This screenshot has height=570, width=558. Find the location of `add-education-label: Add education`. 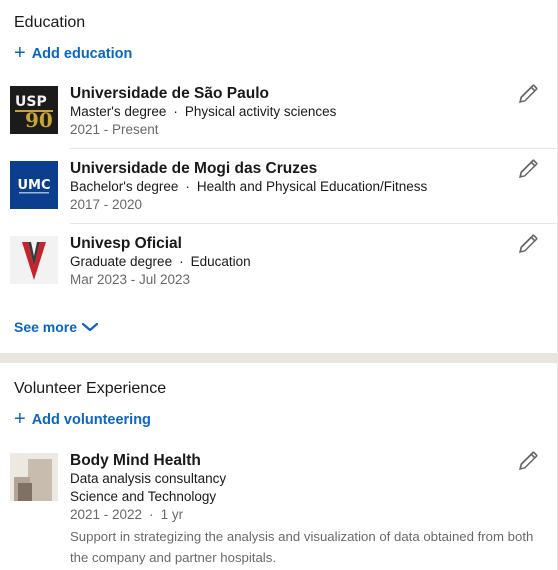

add-education-label: Add education is located at coordinates (82, 54).